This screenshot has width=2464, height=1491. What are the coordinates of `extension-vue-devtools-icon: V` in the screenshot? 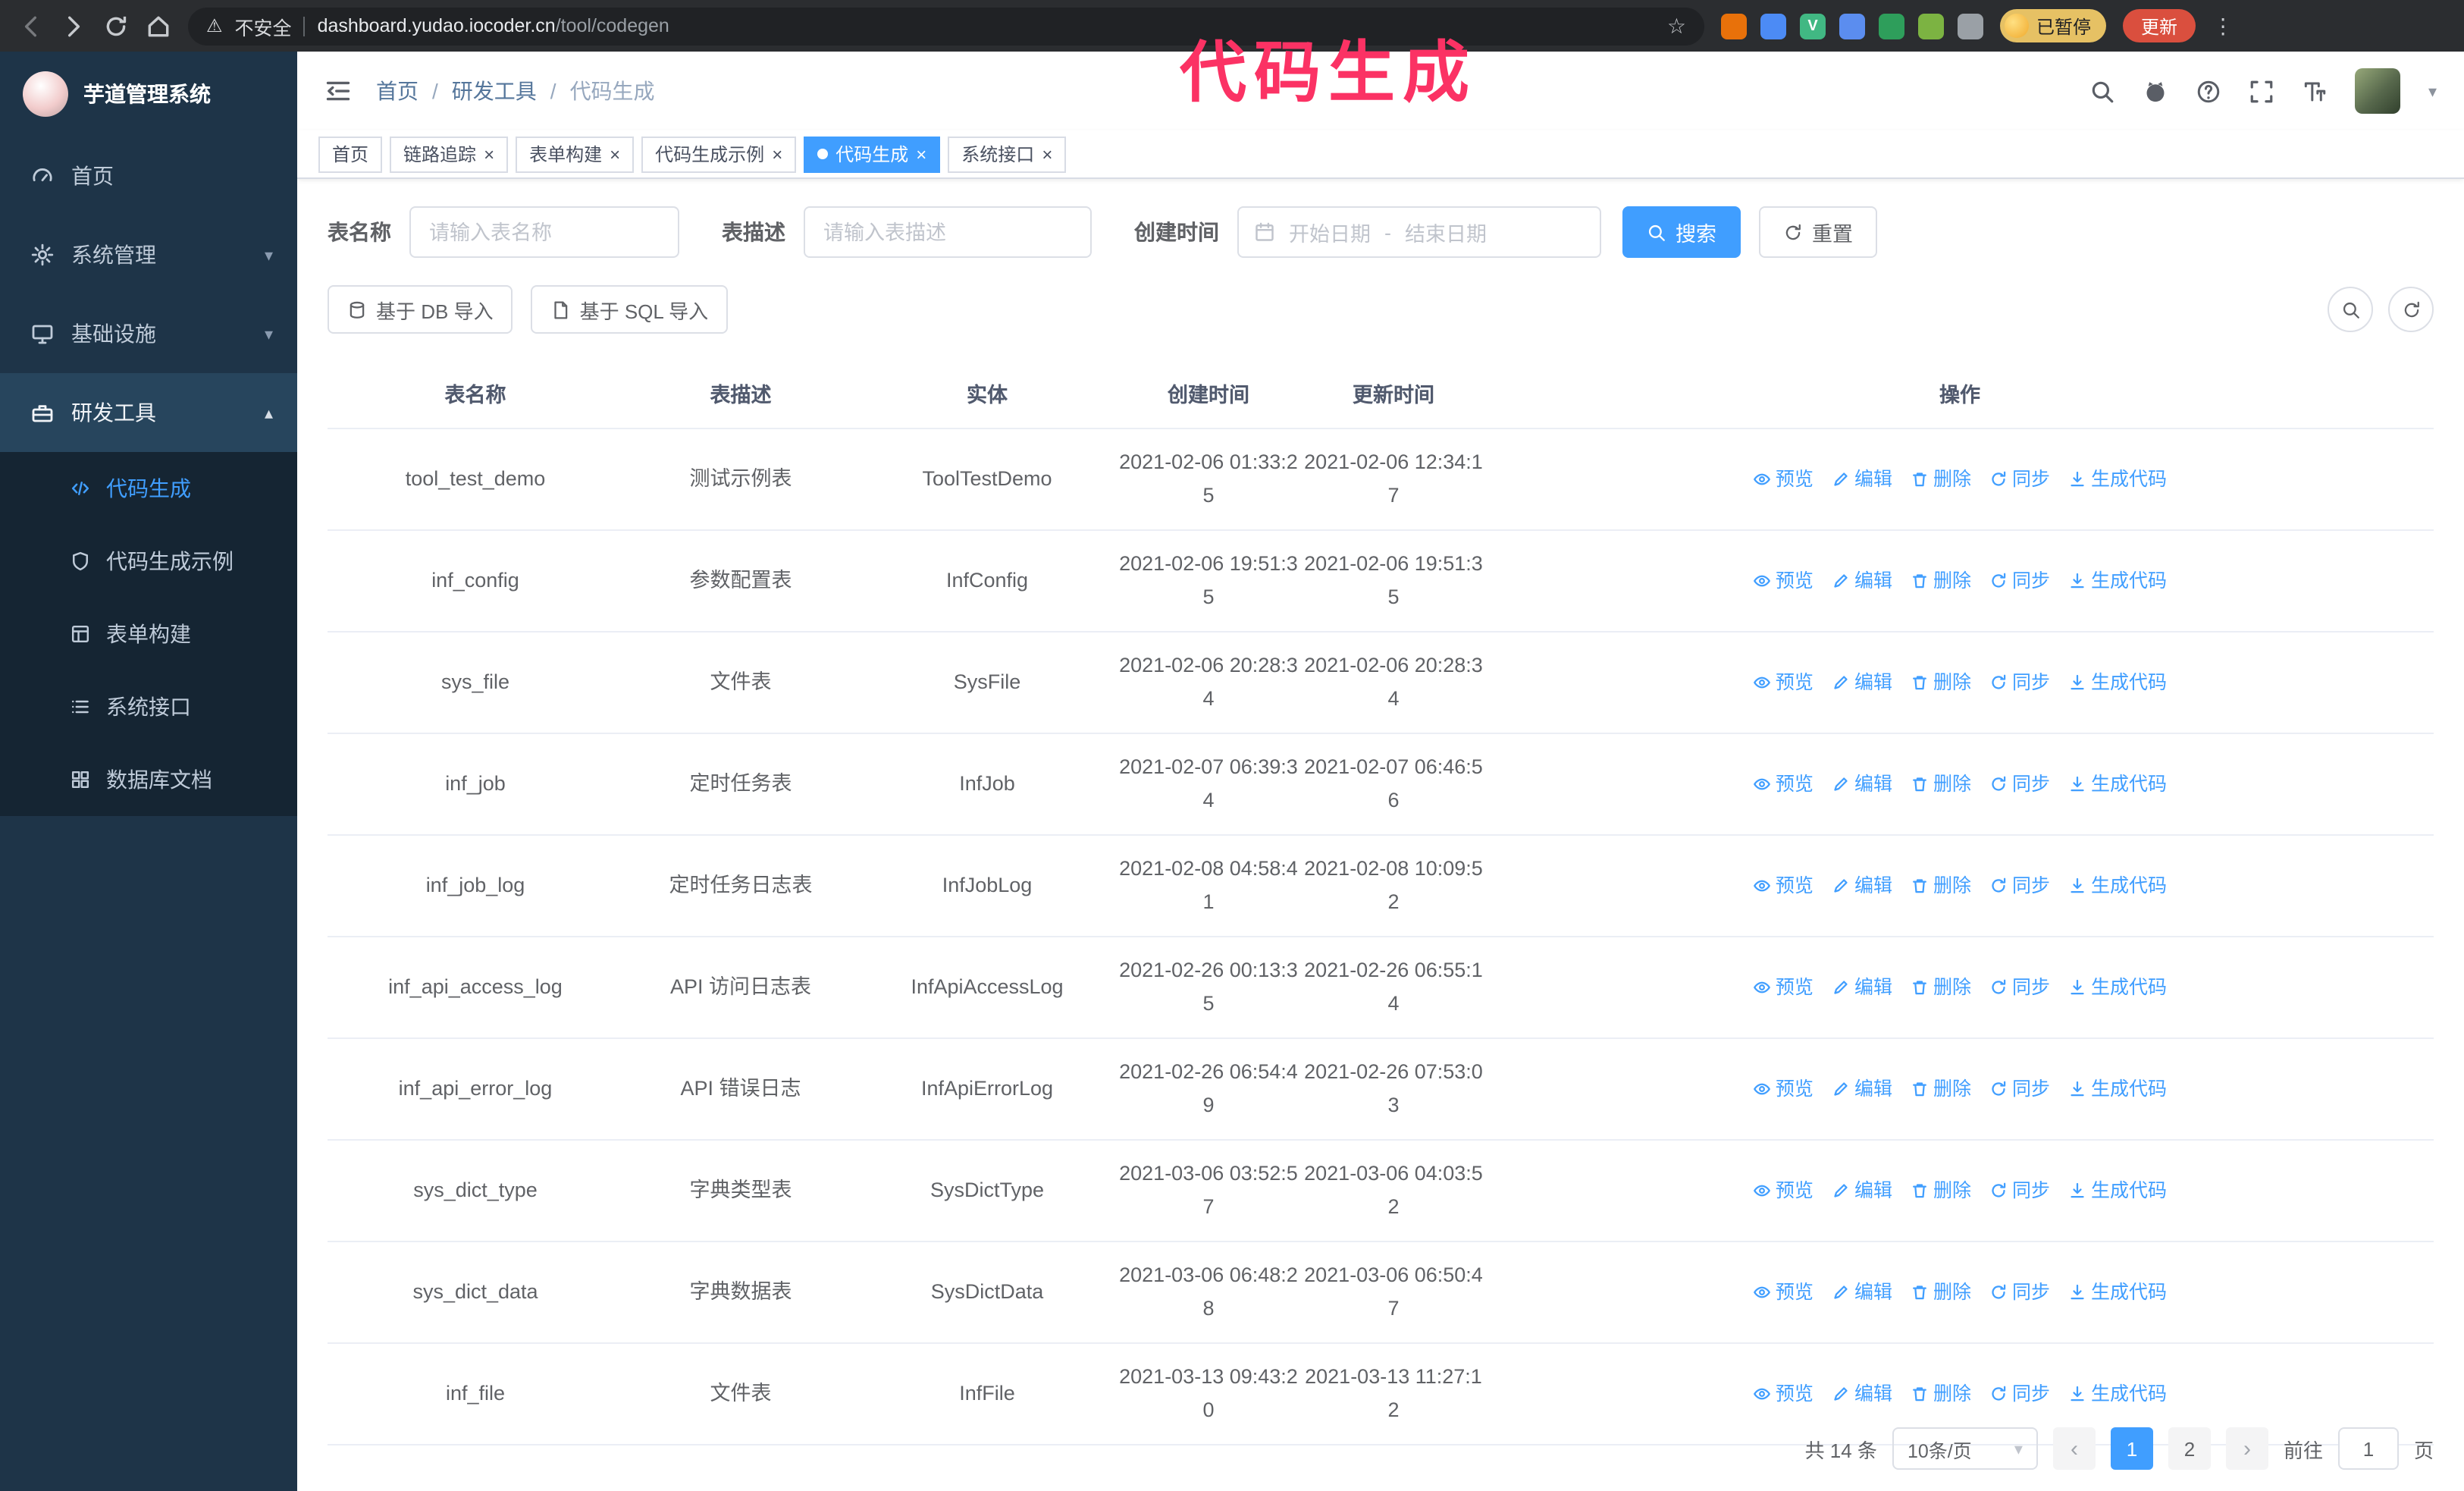 It's located at (1813, 26).